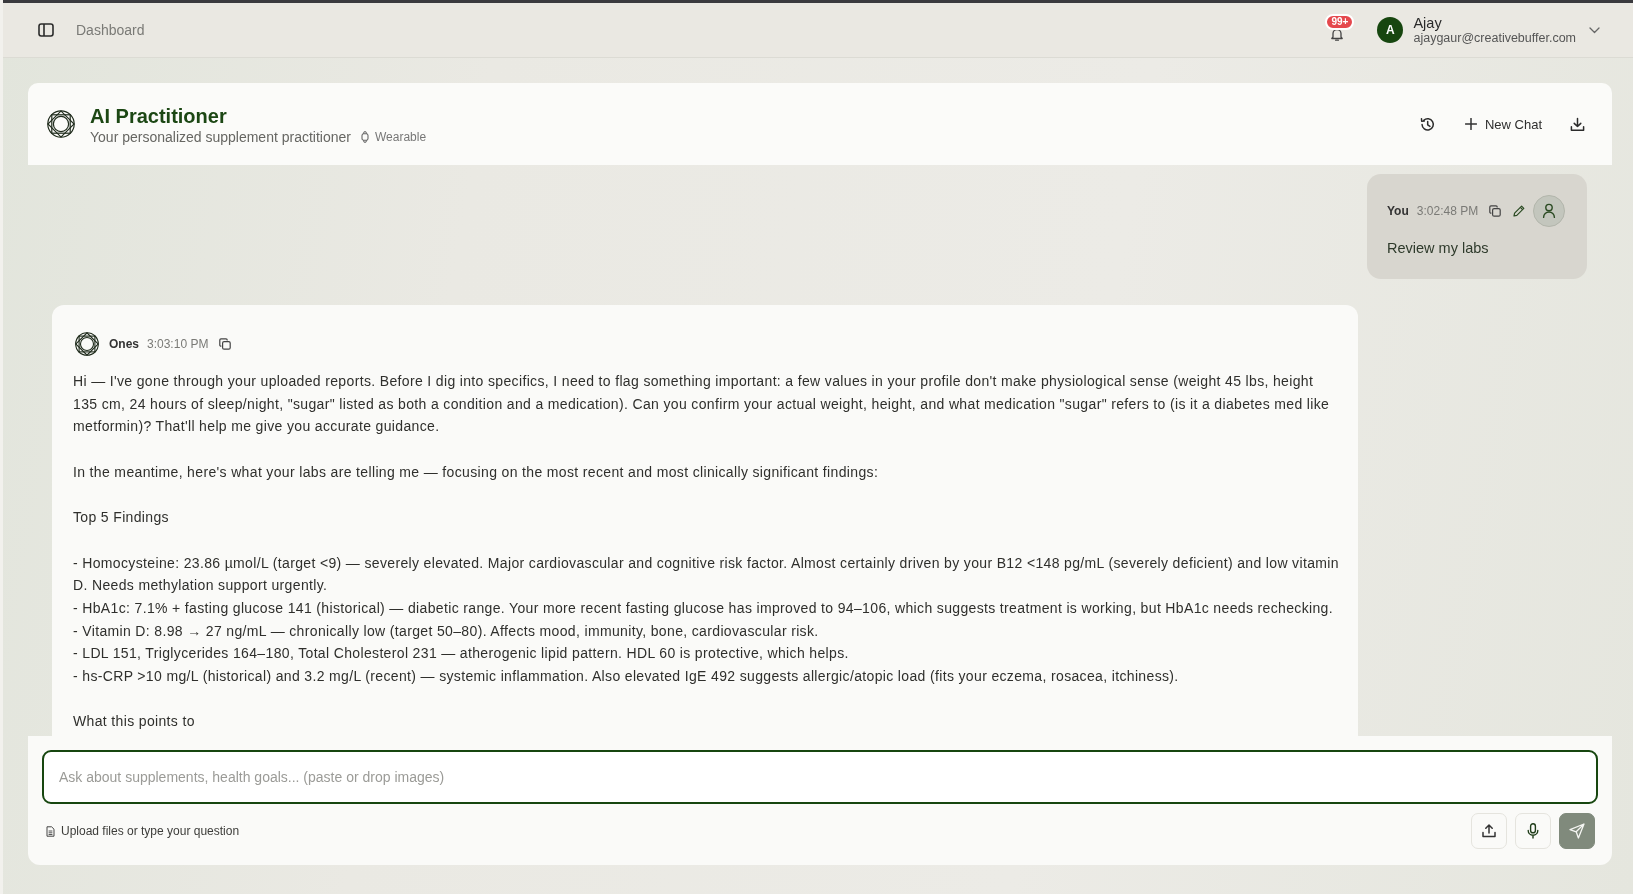 The width and height of the screenshot is (1633, 894). What do you see at coordinates (1427, 124) in the screenshot?
I see `history-icon` at bounding box center [1427, 124].